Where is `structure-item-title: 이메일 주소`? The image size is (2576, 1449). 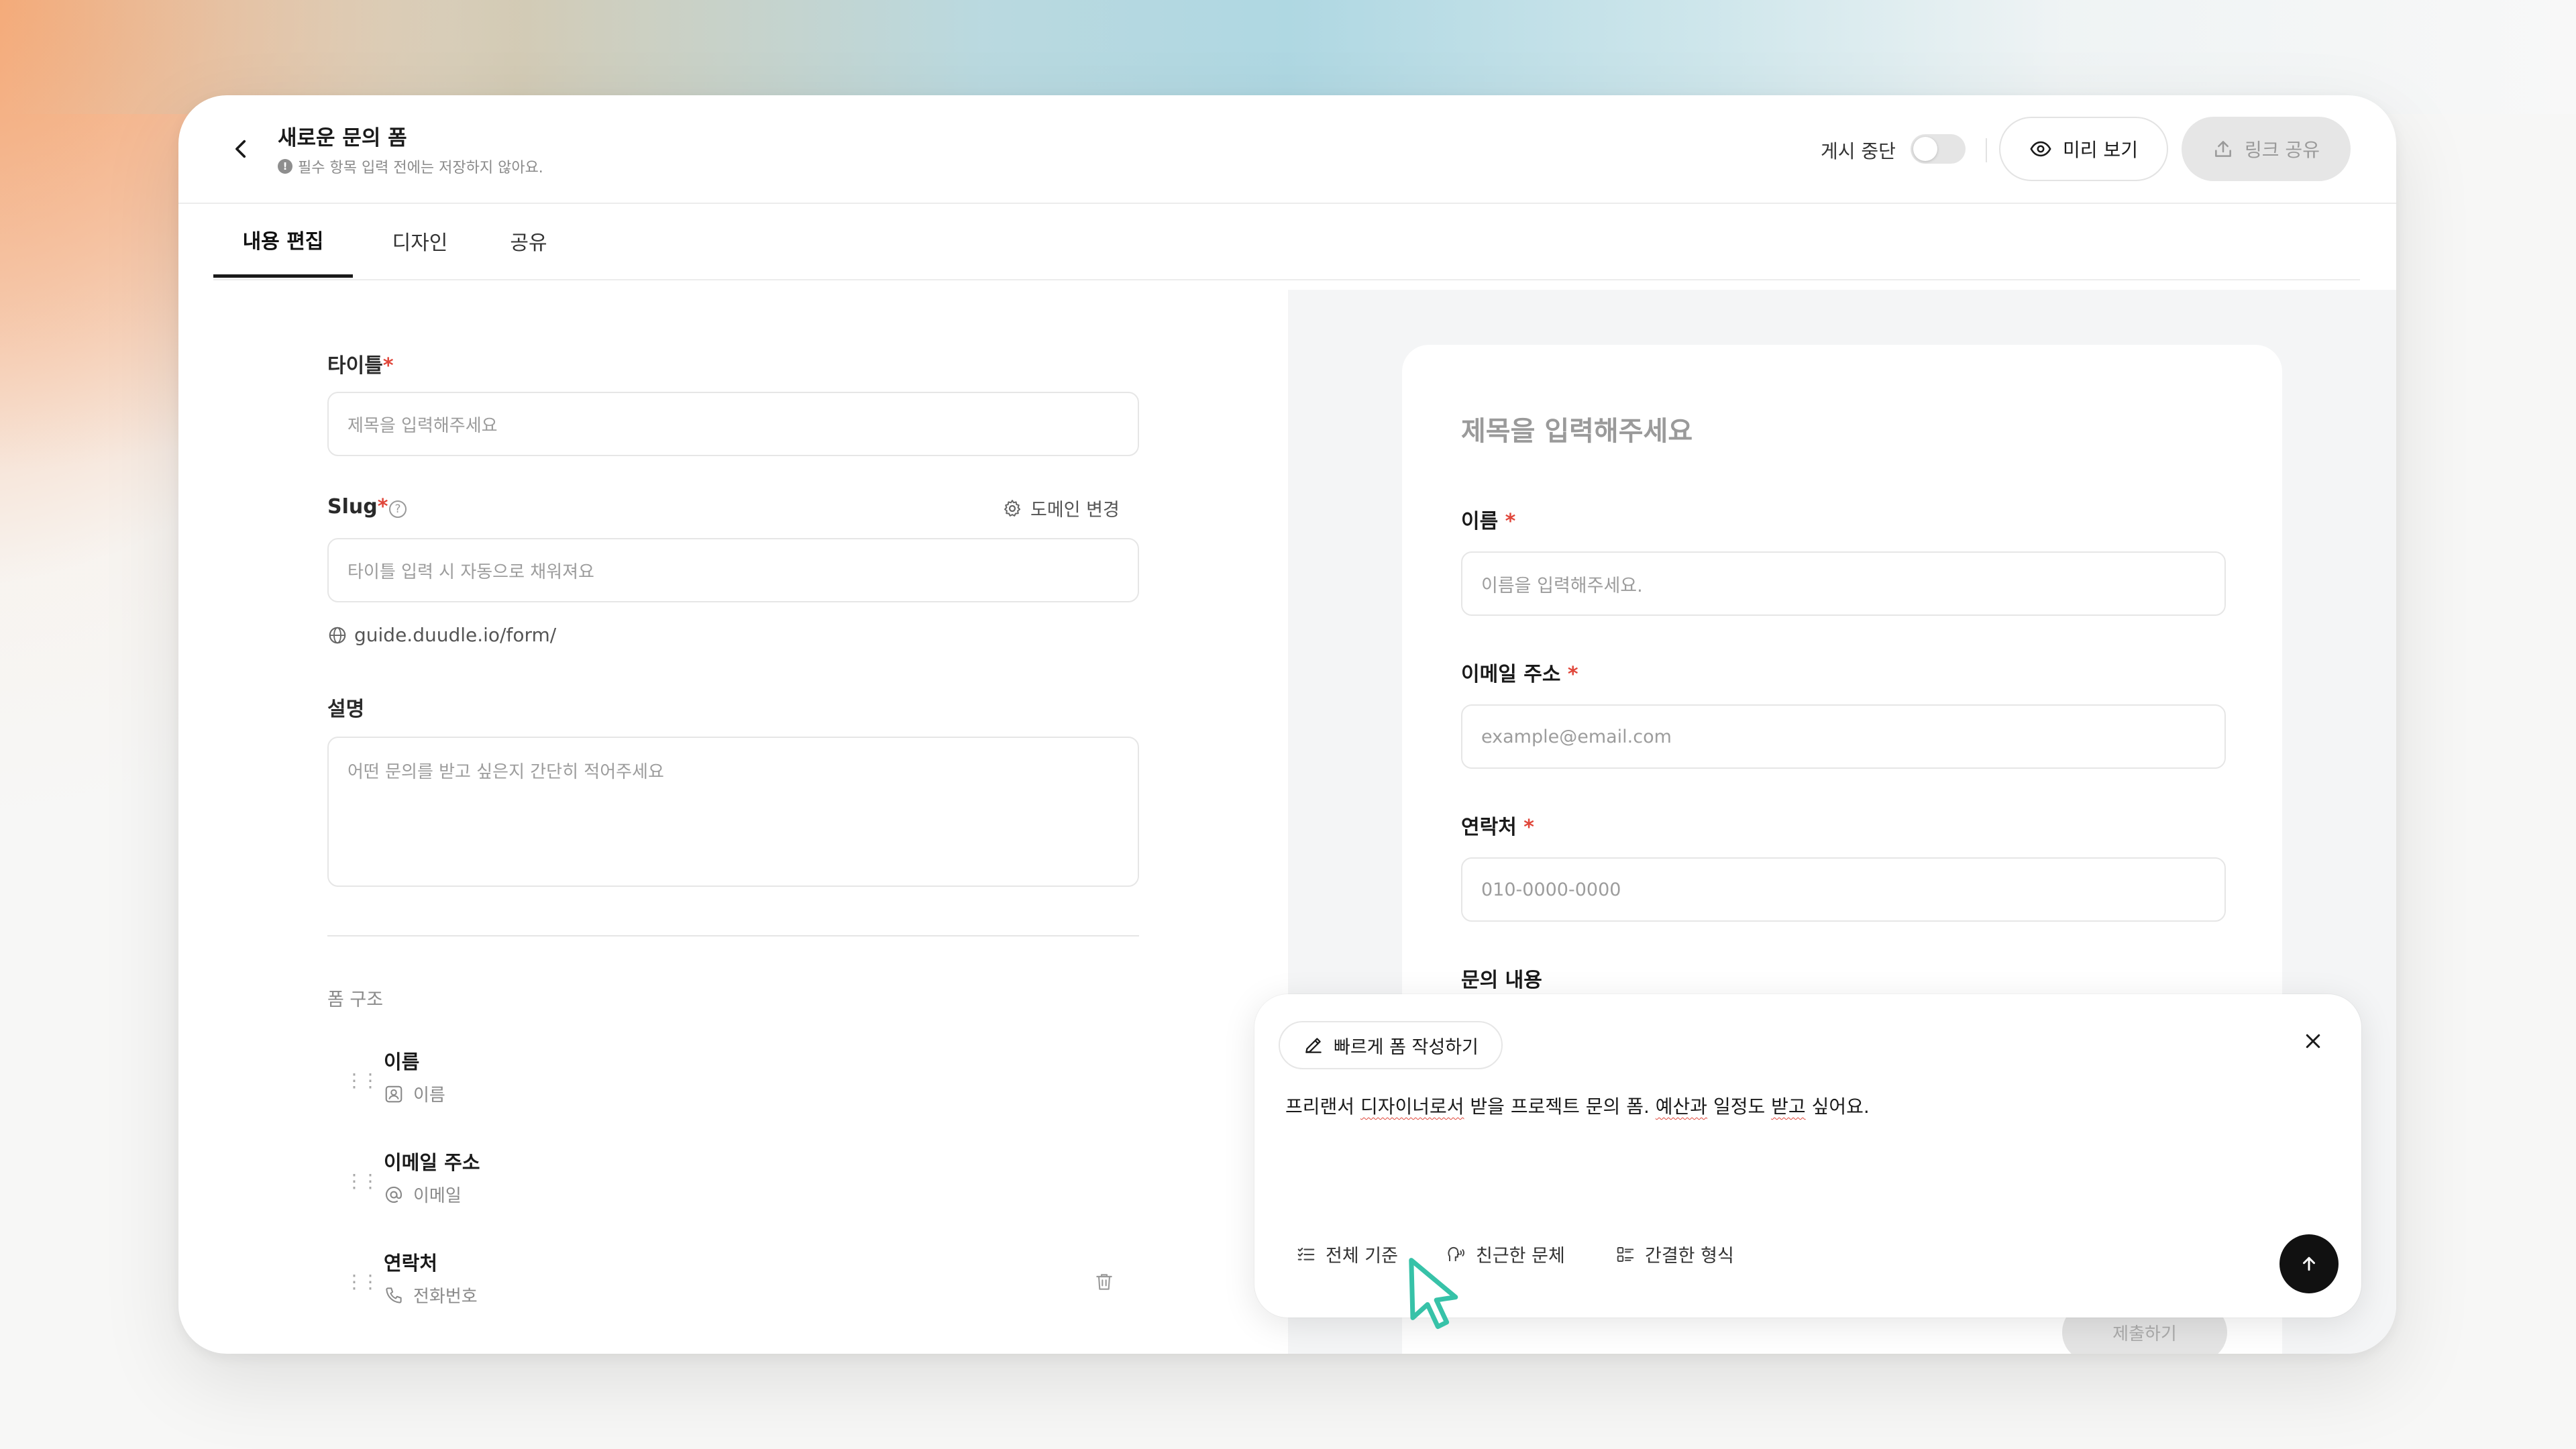 structure-item-title: 이메일 주소 is located at coordinates (432, 1162).